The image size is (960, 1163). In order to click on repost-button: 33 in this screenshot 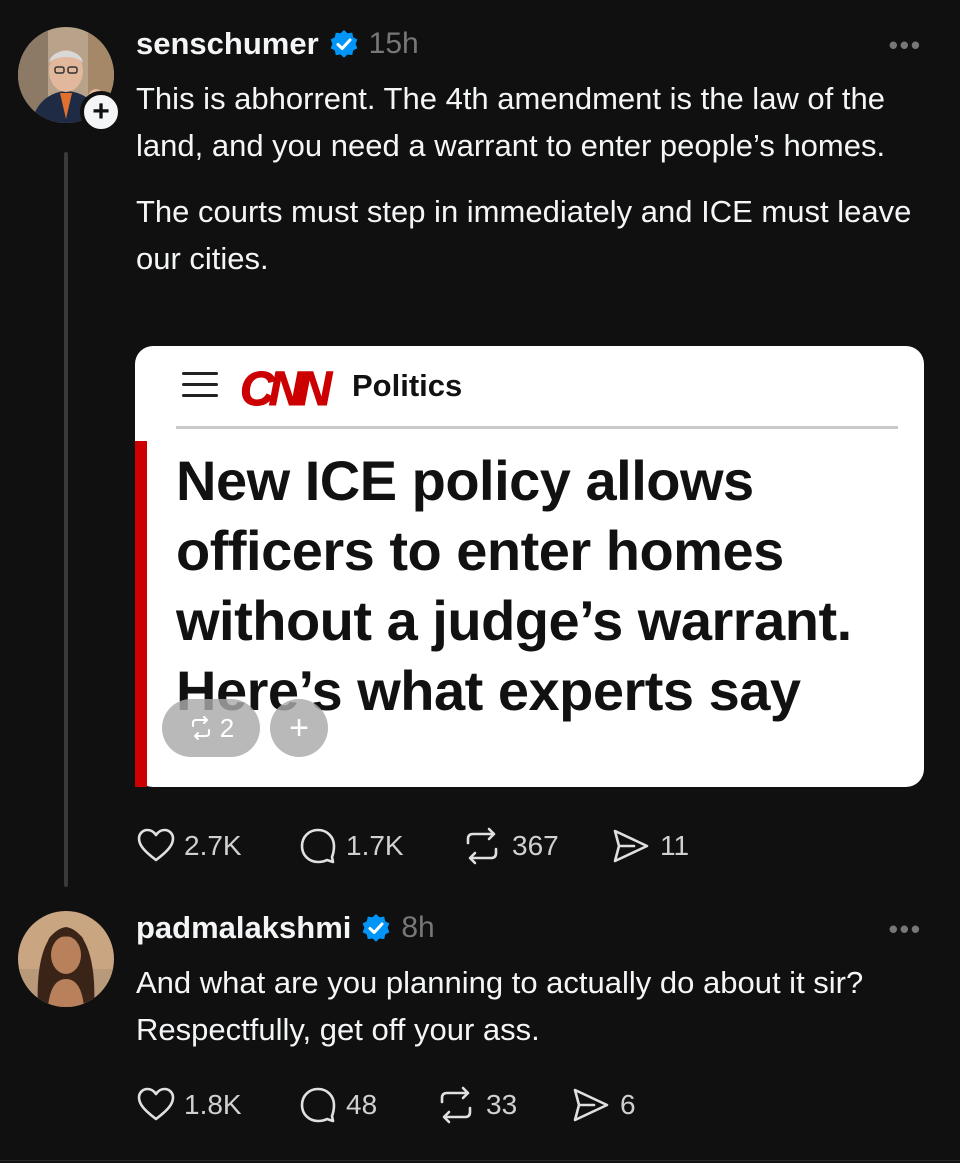, I will do `click(502, 1105)`.